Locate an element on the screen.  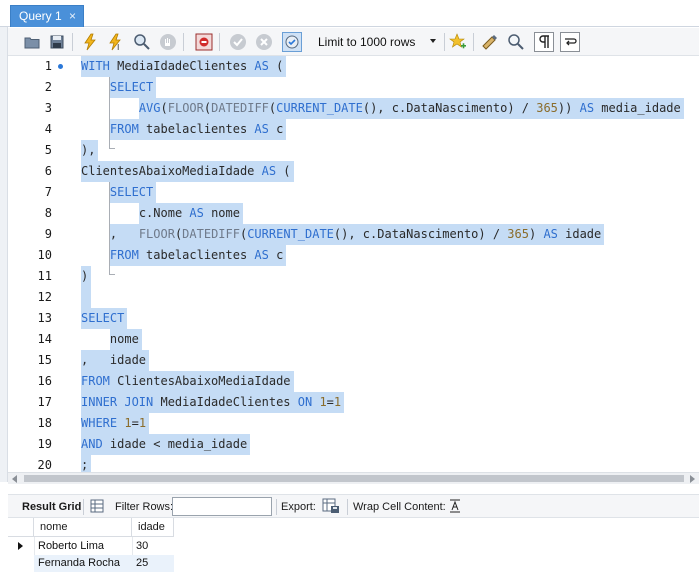
save-icon is located at coordinates (57, 42).